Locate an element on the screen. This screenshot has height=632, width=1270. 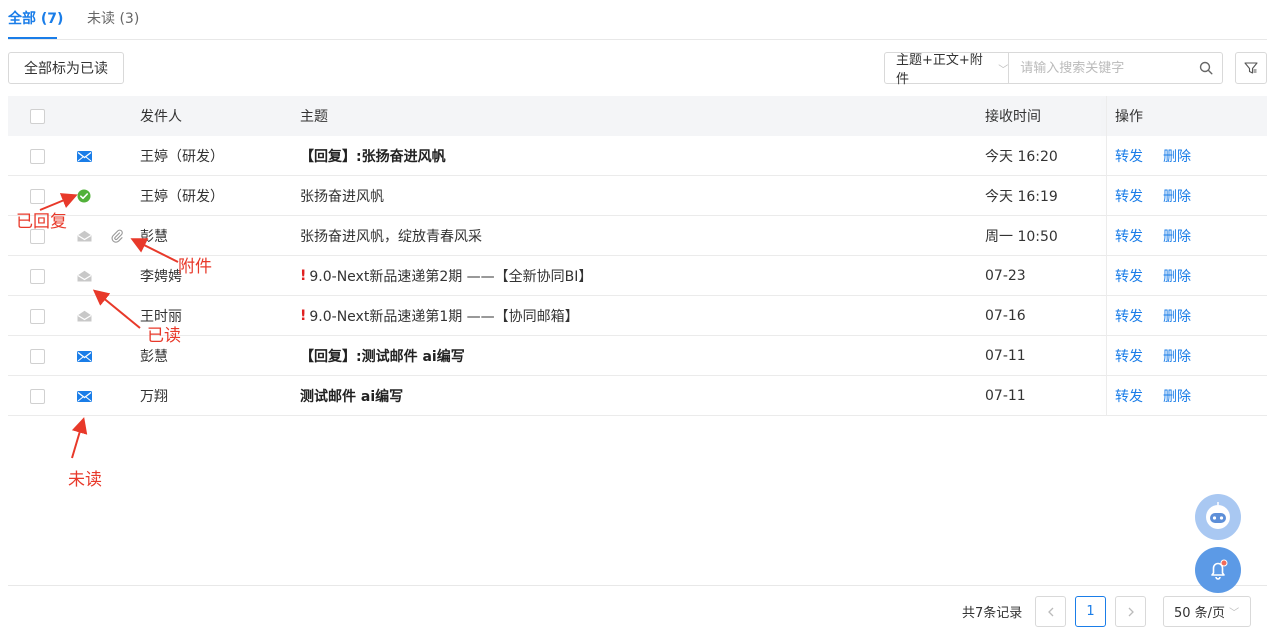
notification-button is located at coordinates (1218, 570).